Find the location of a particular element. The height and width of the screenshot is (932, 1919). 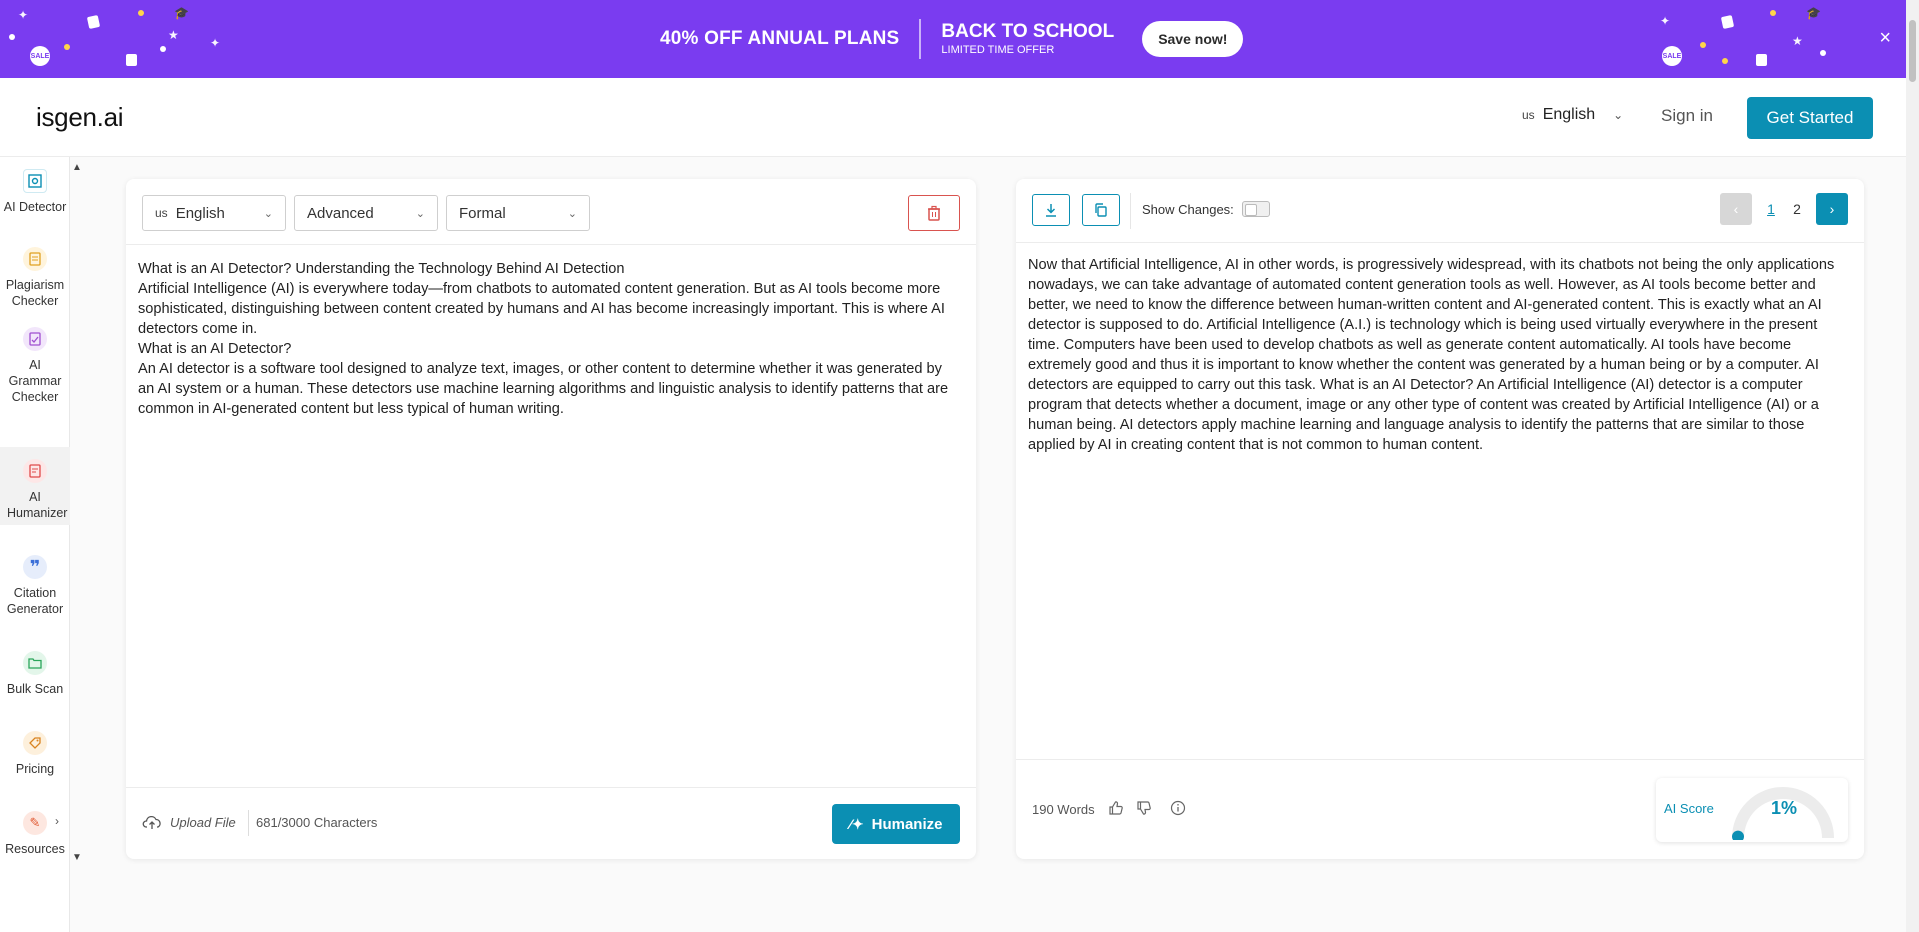

sidebar-item-label: Plagiarism Checker is located at coordinates (35, 293).